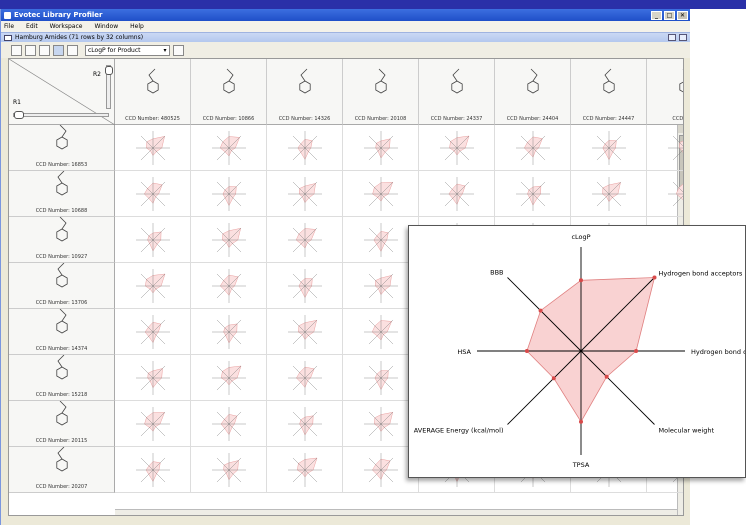 This screenshot has height=525, width=746. I want to click on column-header: CCD Number: 20108, so click(381, 92).